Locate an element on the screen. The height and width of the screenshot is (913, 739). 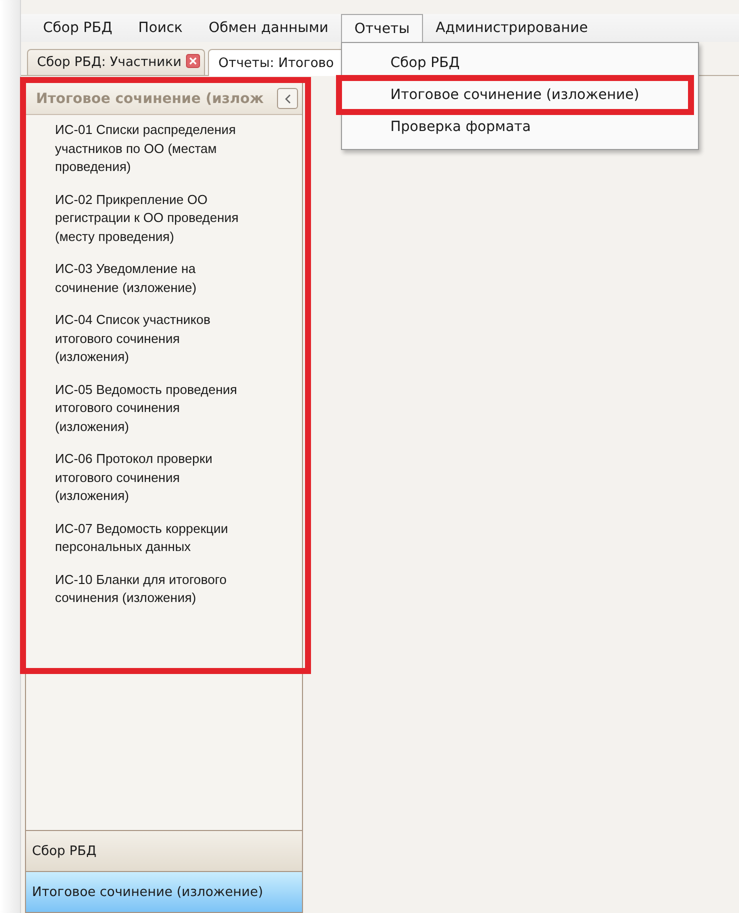
tab-label: Сбор РБД: Участники is located at coordinates (109, 62).